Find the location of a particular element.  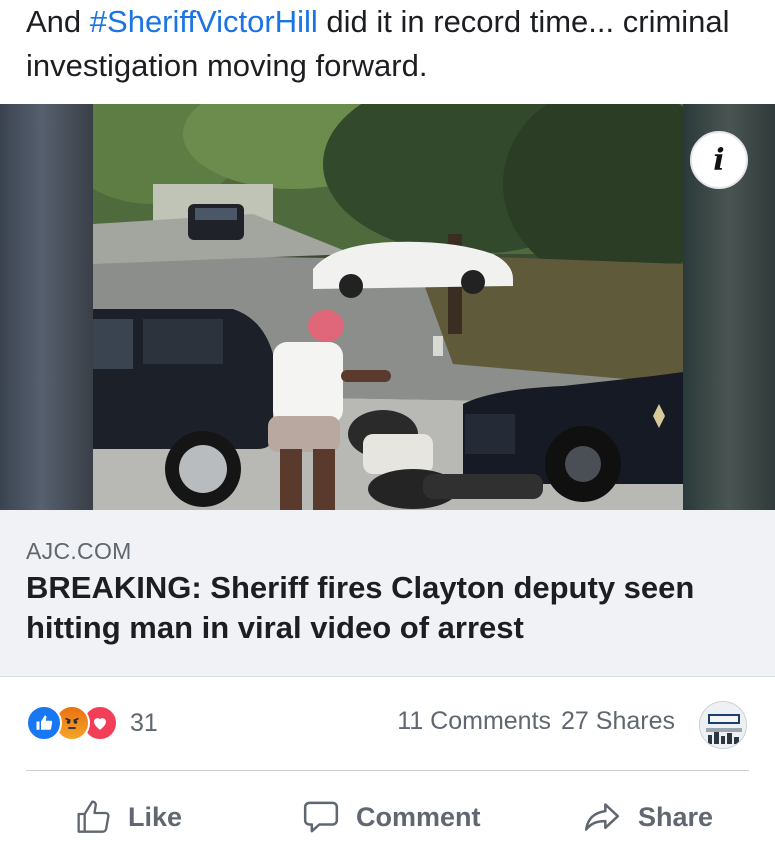

link-domain: AJC.COM is located at coordinates (79, 551).